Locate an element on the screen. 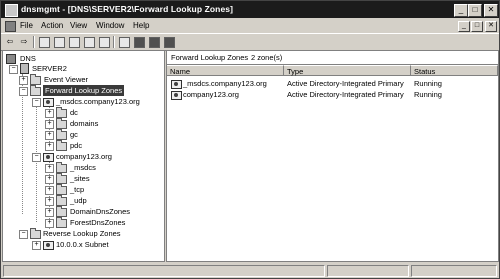  tree-node-label: pdc is located at coordinates (76, 145).